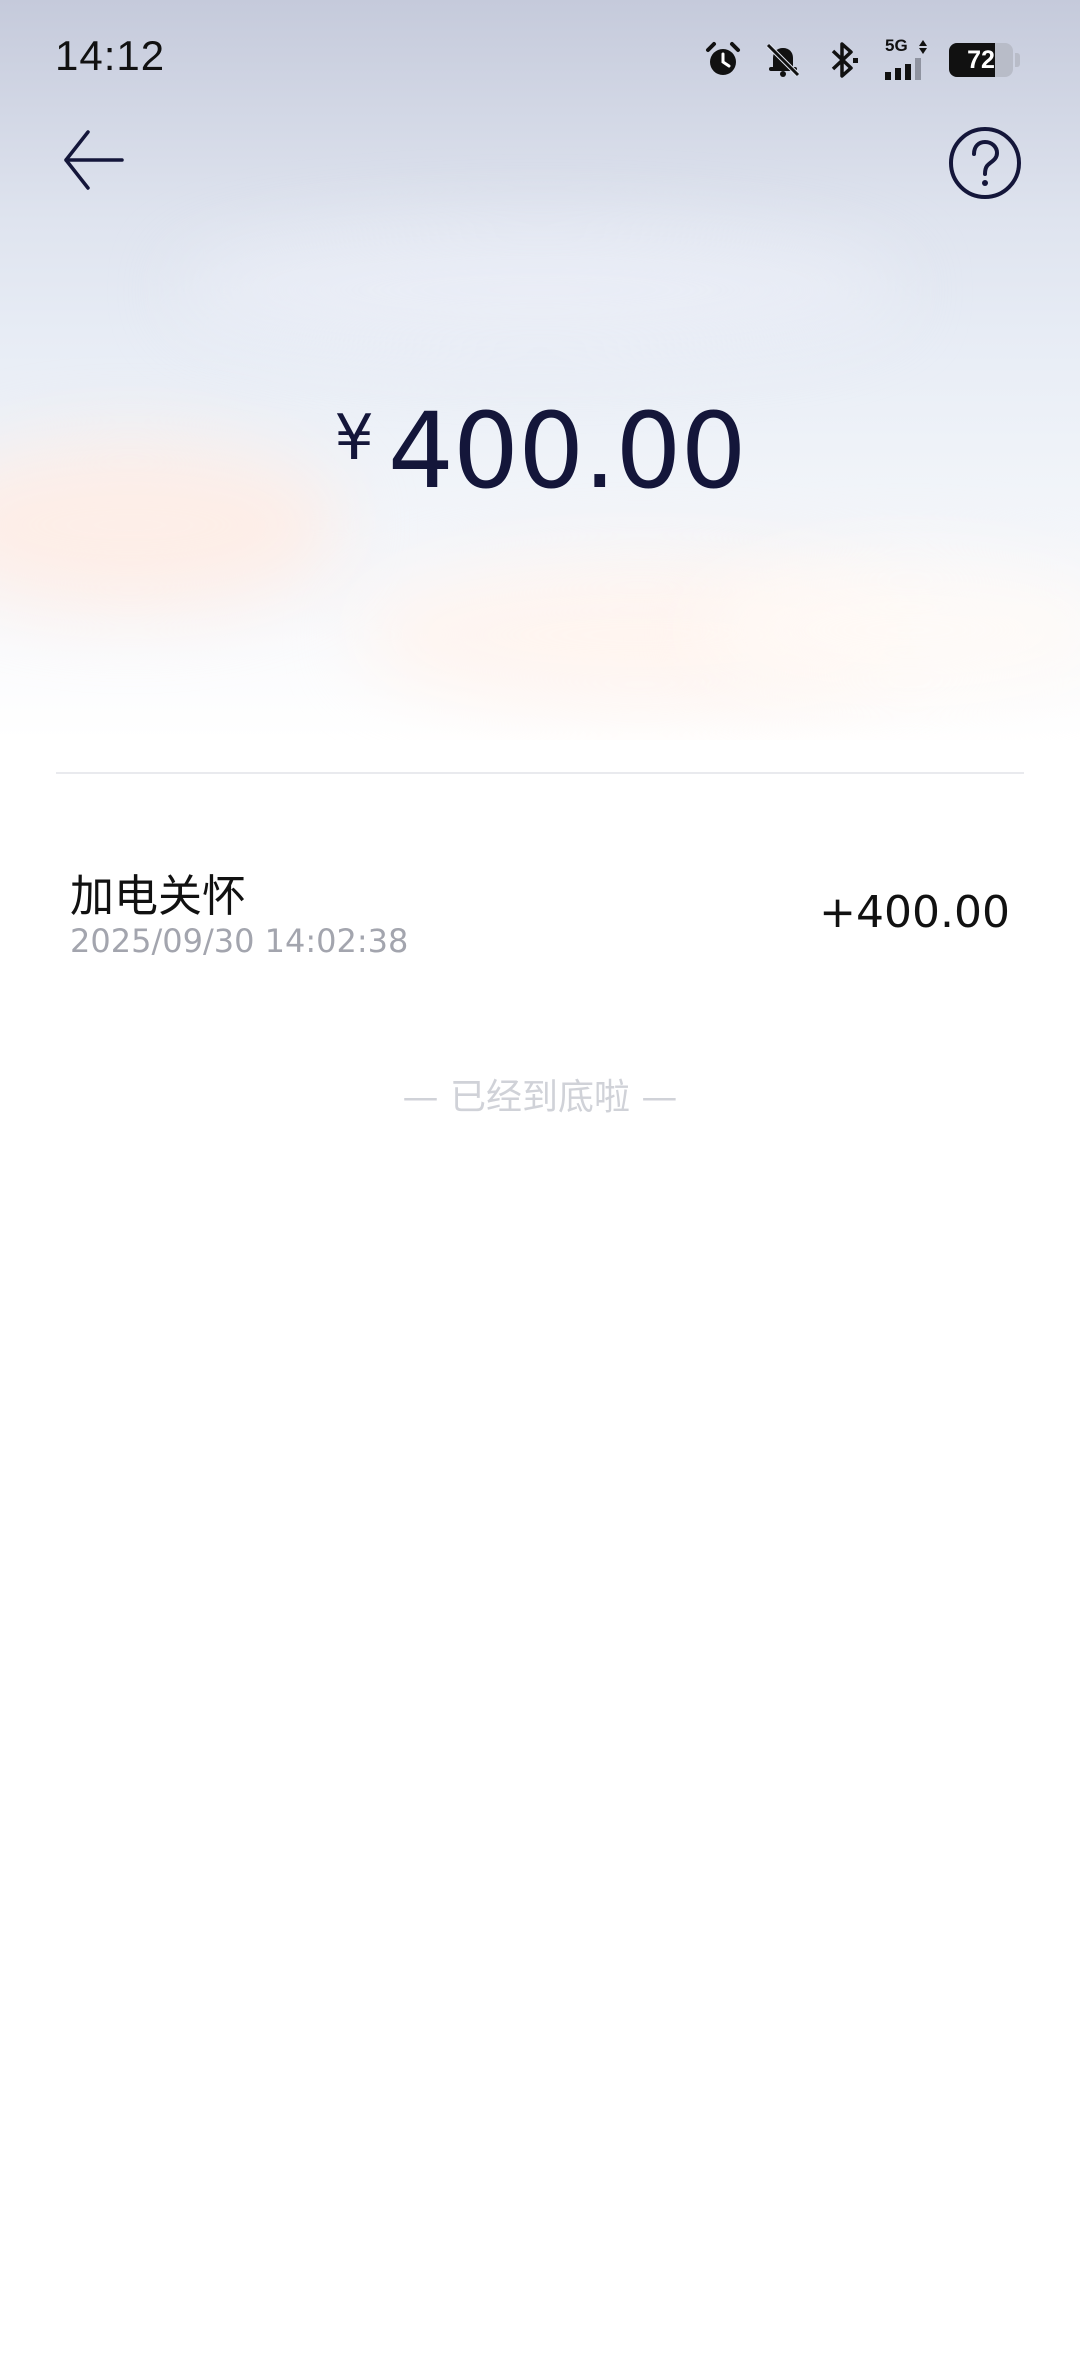 This screenshot has height=2376, width=1080. What do you see at coordinates (540, 290) in the screenshot?
I see `cloud-decoration` at bounding box center [540, 290].